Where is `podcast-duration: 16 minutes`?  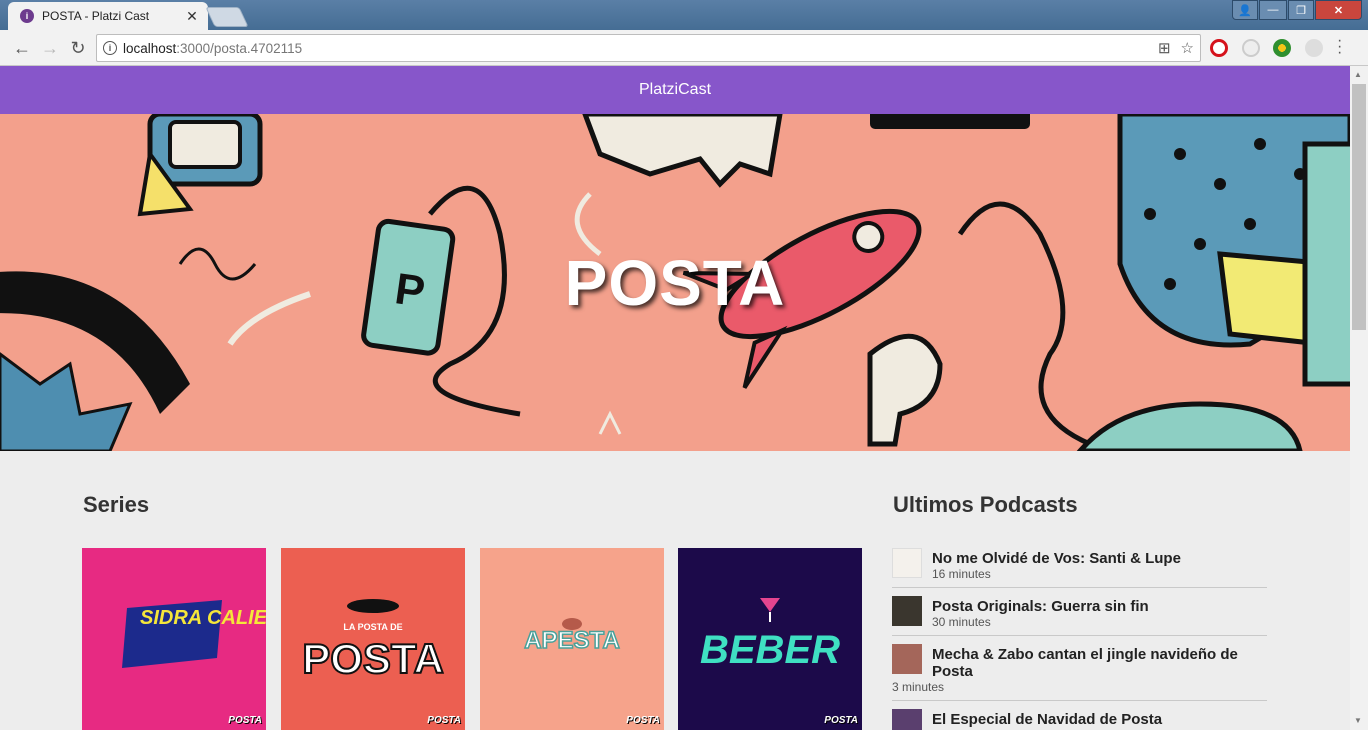
podcast-duration: 16 minutes is located at coordinates (961, 574).